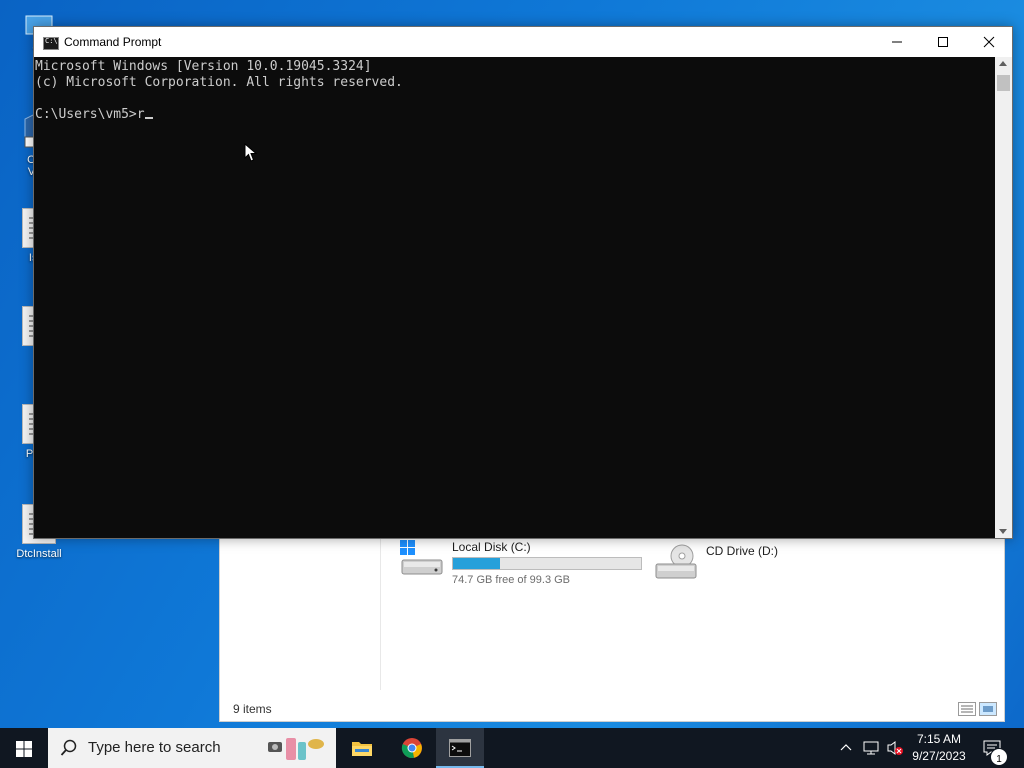  What do you see at coordinates (523, 42) in the screenshot?
I see `title-bar: Command Prompt` at bounding box center [523, 42].